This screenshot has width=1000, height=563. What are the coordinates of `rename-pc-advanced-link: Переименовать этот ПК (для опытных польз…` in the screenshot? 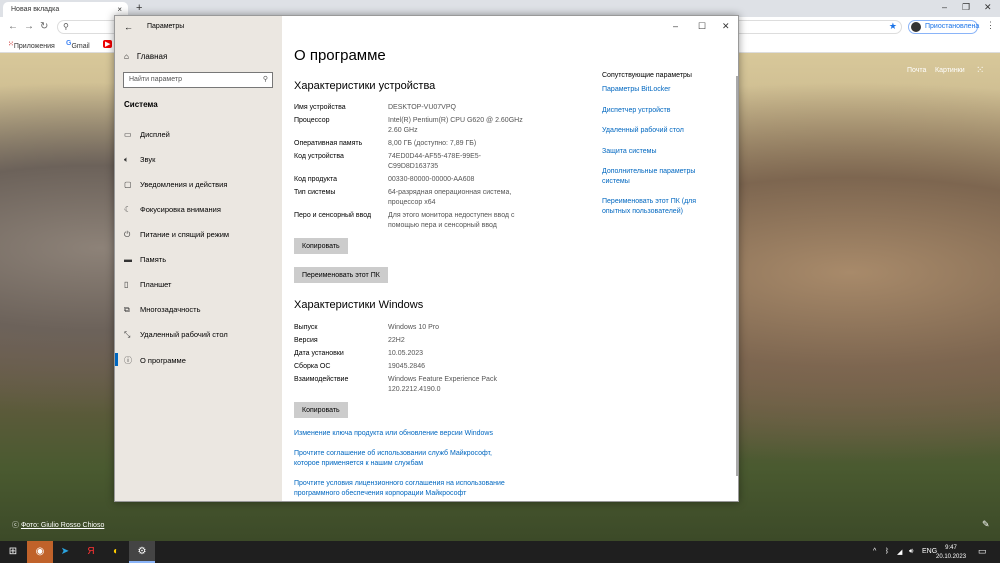 It's located at (654, 207).